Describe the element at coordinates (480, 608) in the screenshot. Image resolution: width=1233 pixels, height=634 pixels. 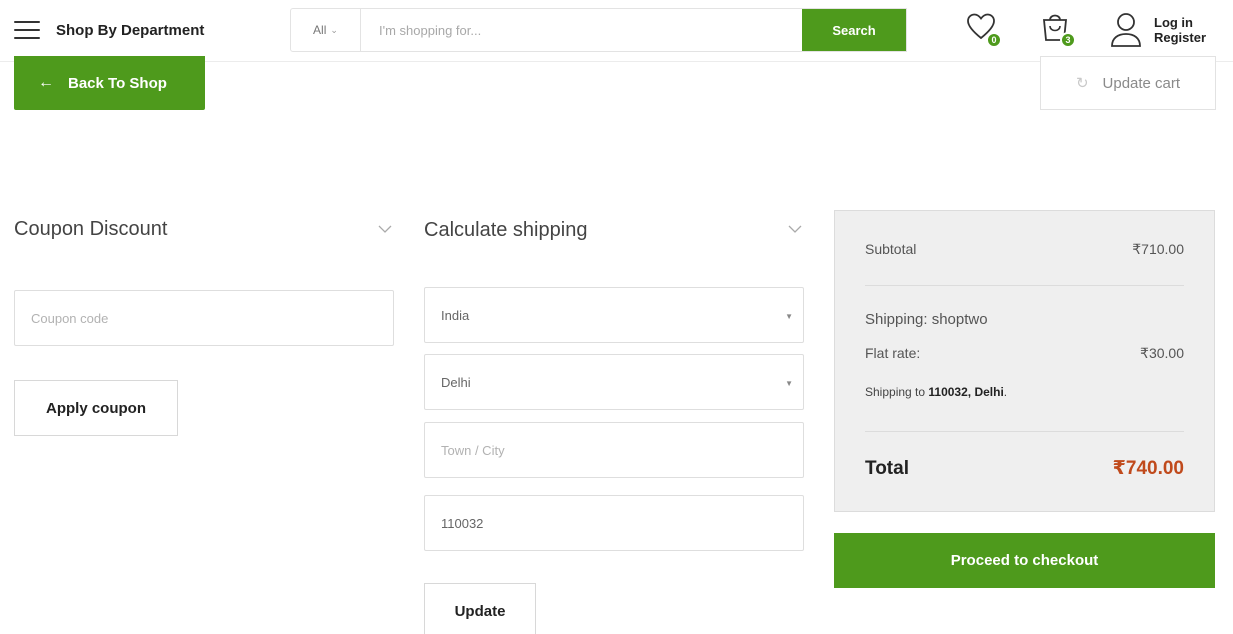
I see `update-shipping-button: Update` at that location.